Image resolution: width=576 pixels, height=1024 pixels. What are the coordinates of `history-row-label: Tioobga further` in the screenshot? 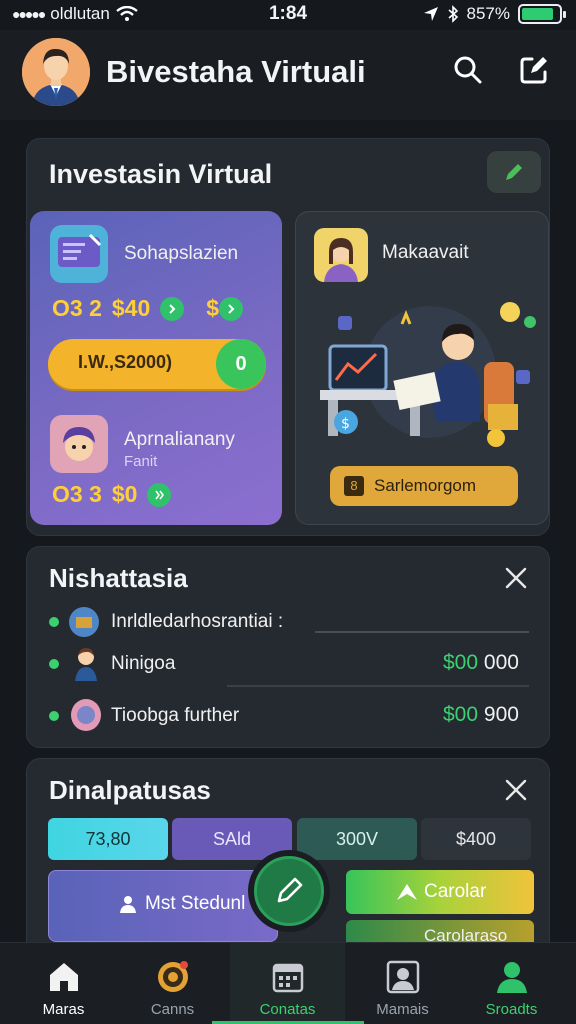 It's located at (175, 715).